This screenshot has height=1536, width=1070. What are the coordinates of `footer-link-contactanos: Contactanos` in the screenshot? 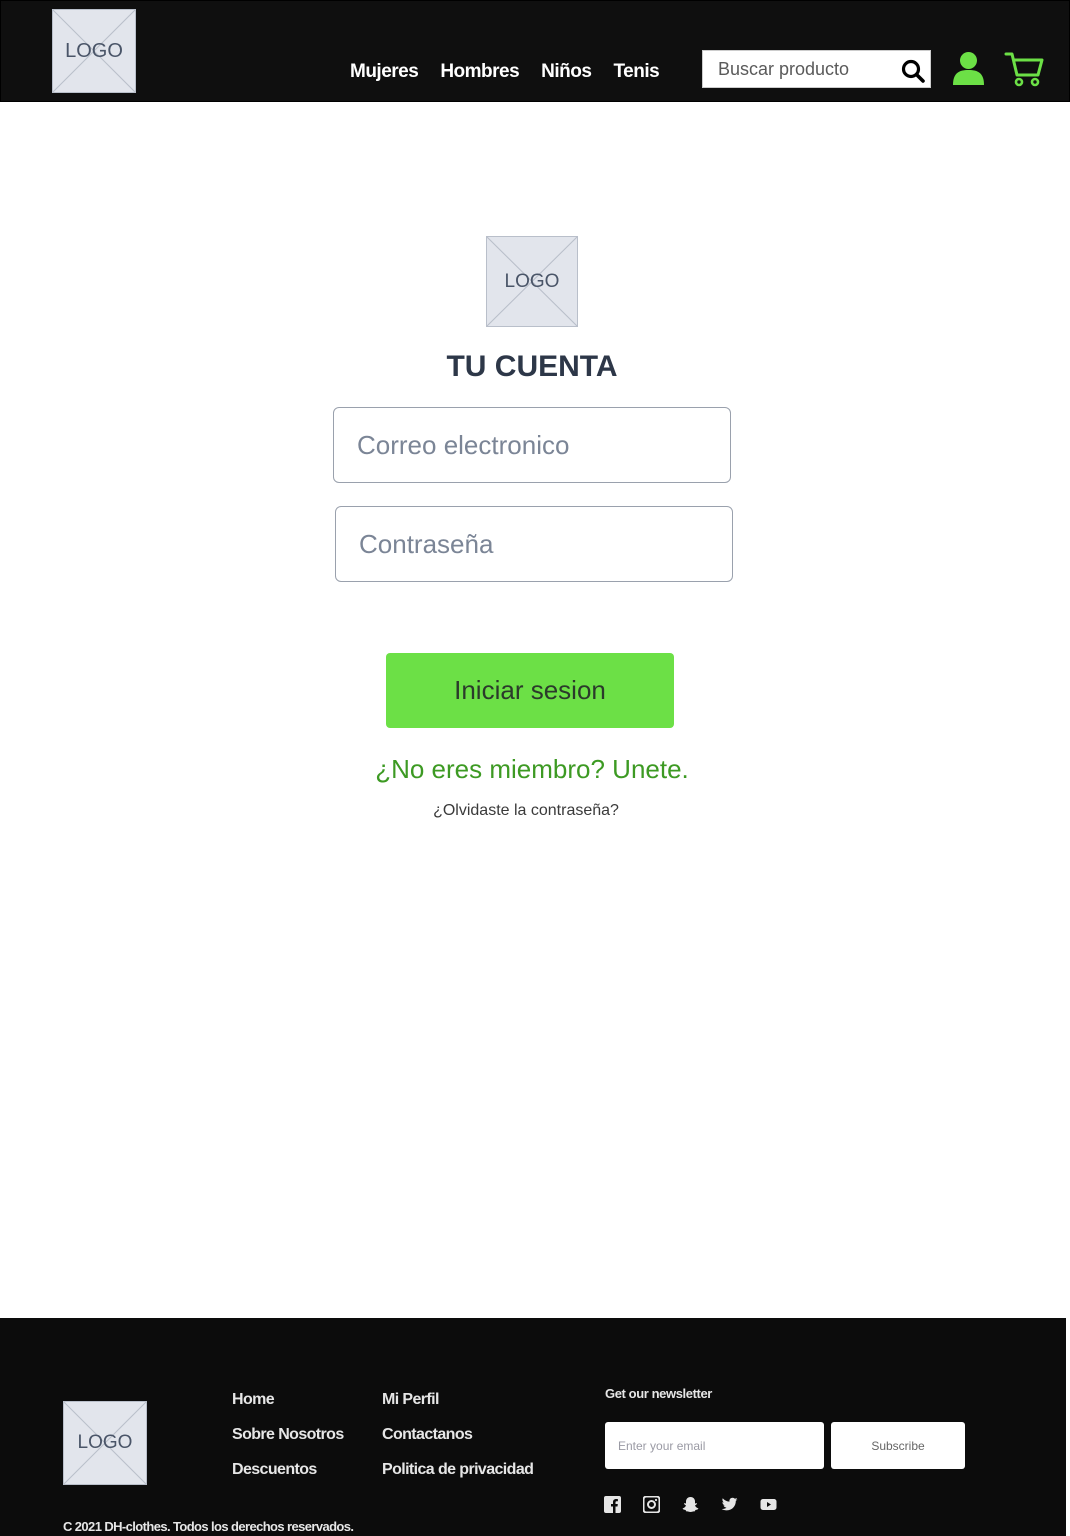 It's located at (457, 1434).